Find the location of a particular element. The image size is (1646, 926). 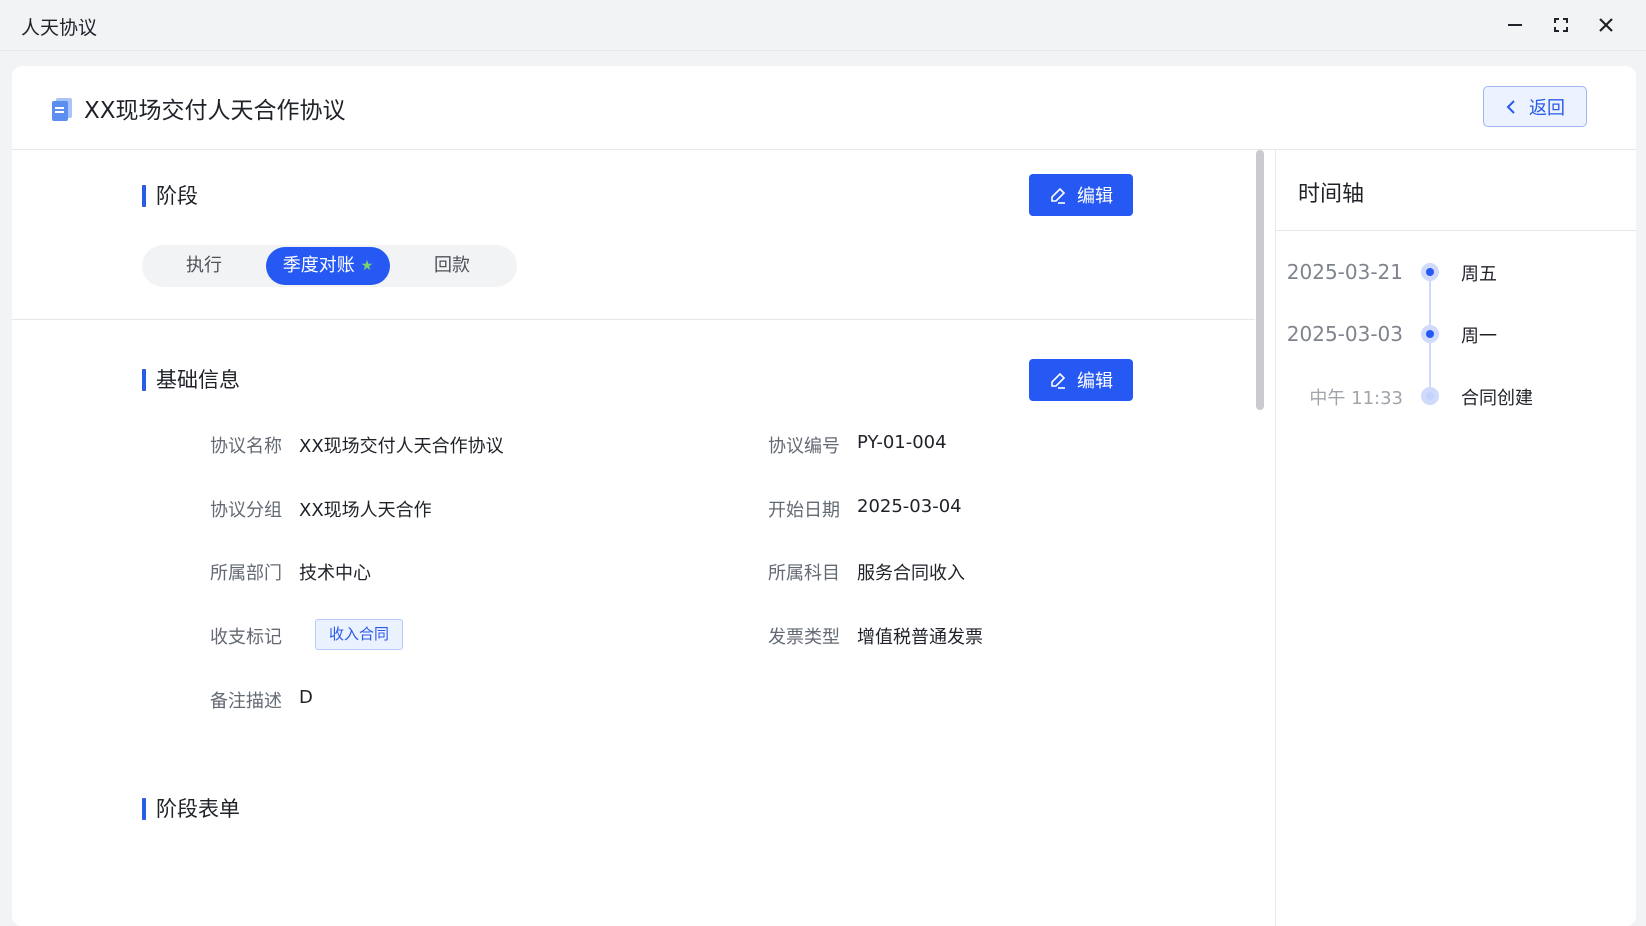

field-label-start-date: 开始日期 is located at coordinates (804, 510).